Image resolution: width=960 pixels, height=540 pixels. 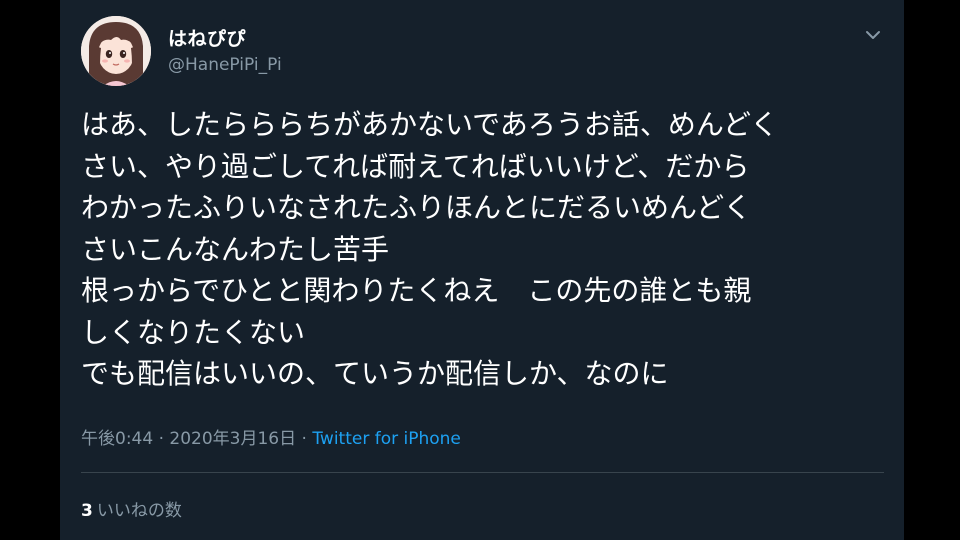 I want to click on avatar, so click(x=116, y=51).